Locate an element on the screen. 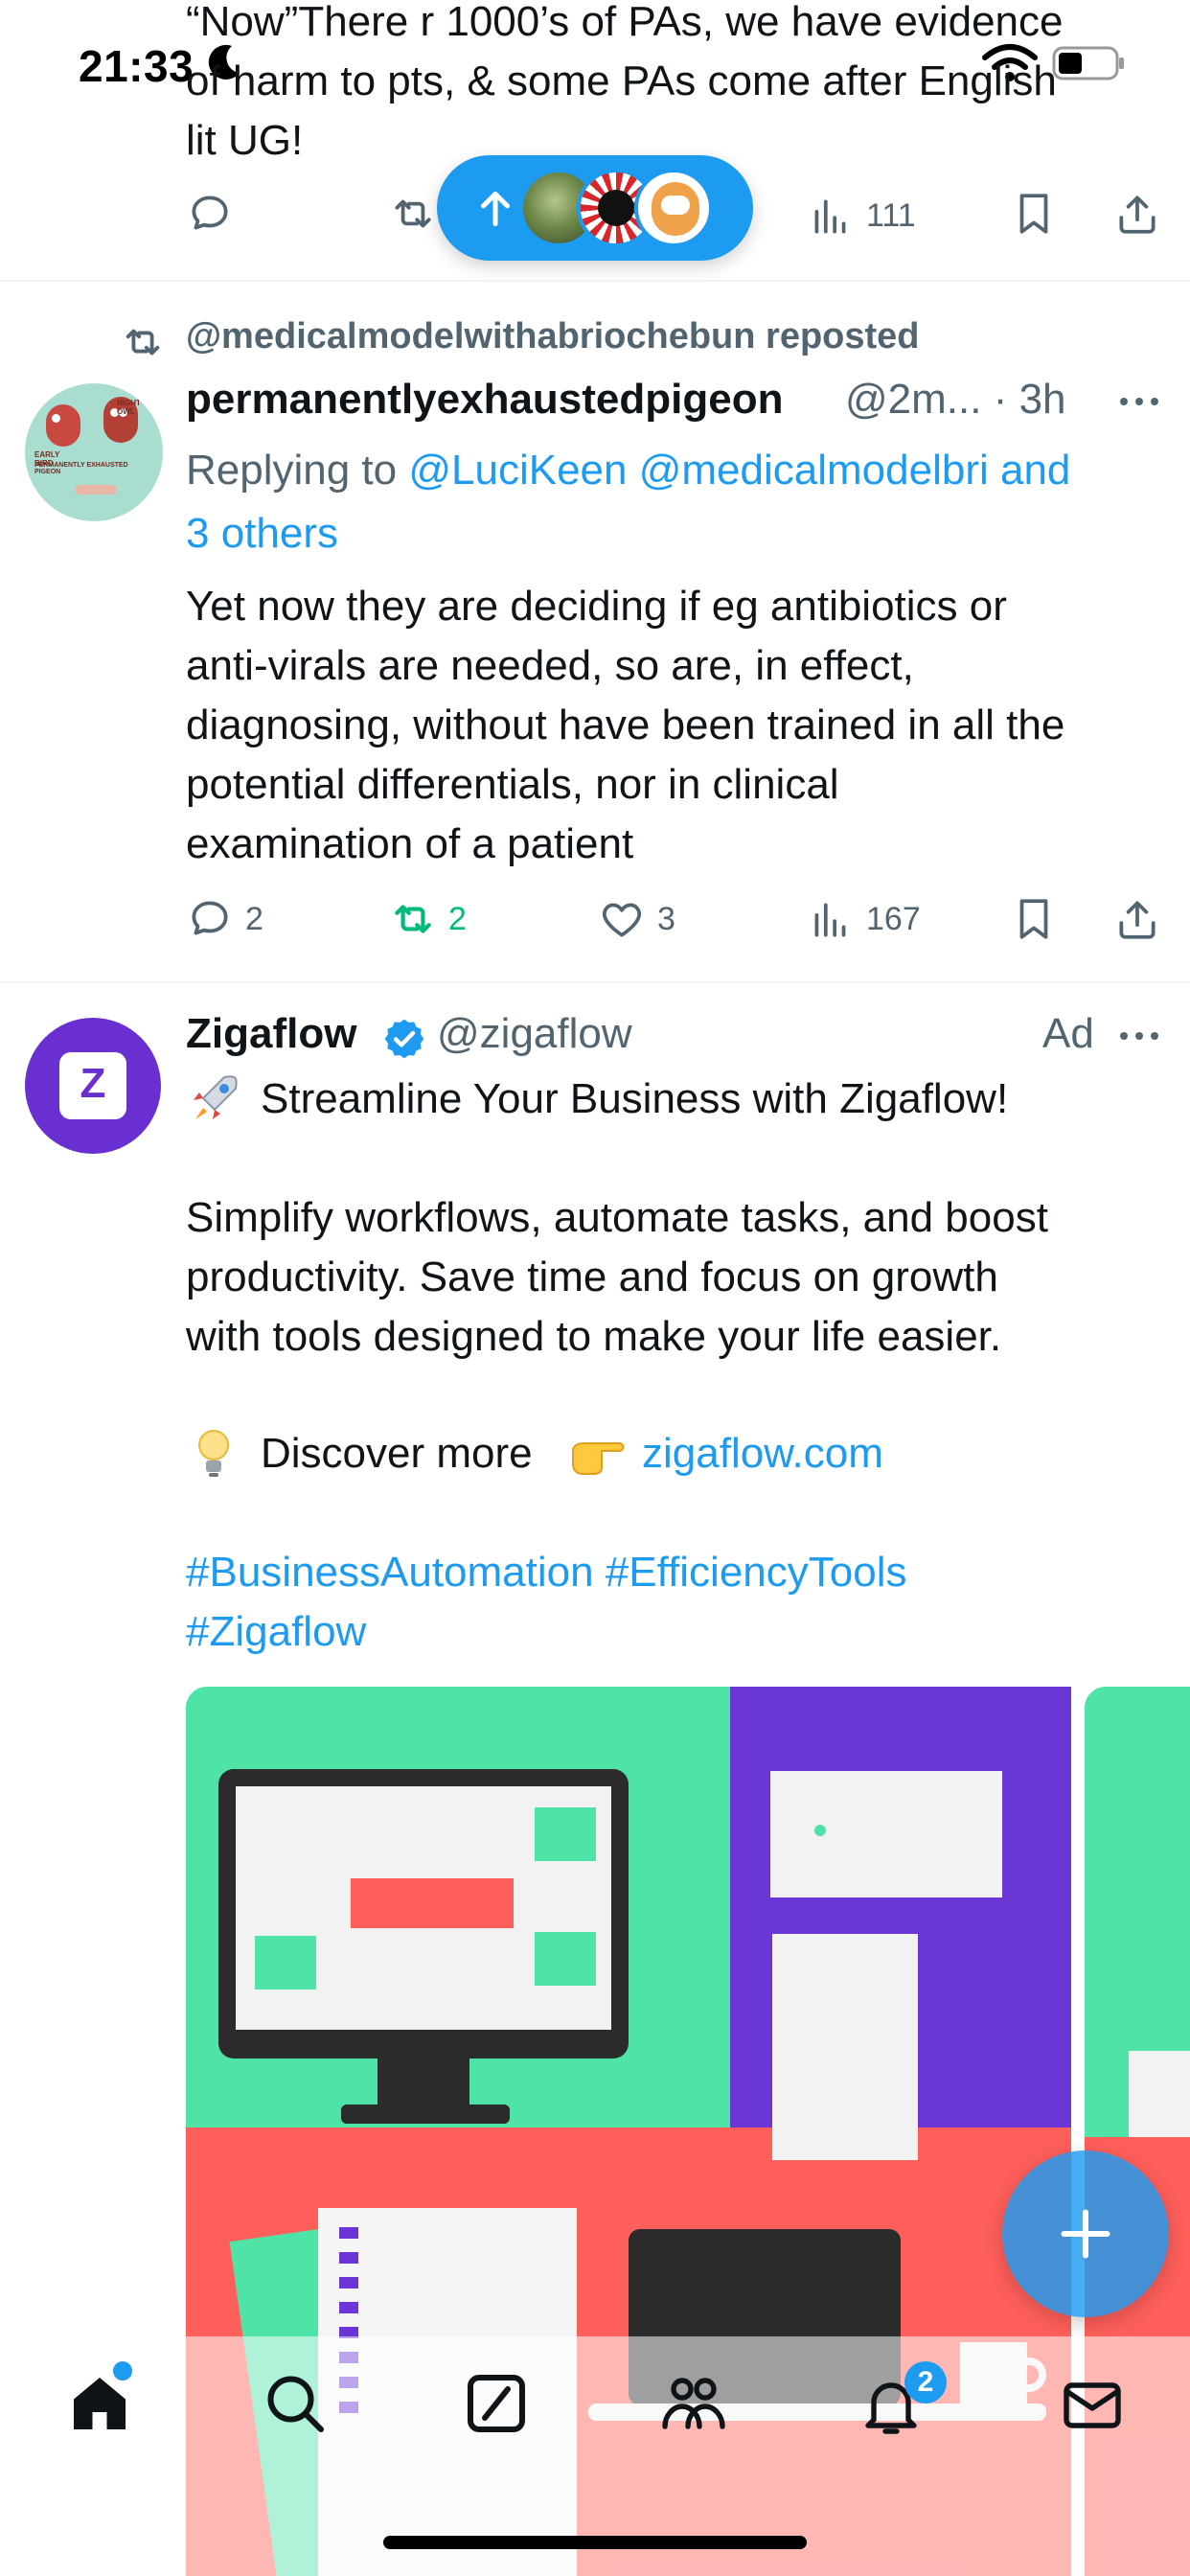 This screenshot has width=1190, height=2576. hashtags: #BusinessAutomation #EfficiencyTools is located at coordinates (546, 1572).